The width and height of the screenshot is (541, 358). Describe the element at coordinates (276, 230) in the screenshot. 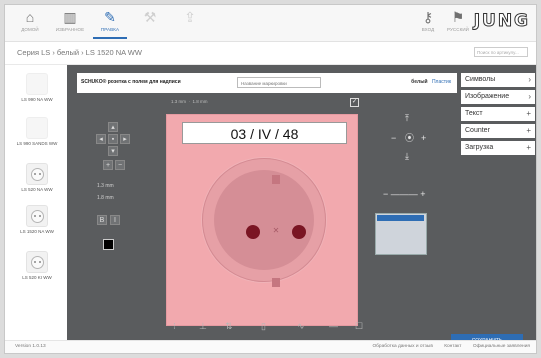

I see `center-screw-icon: ✕` at that location.